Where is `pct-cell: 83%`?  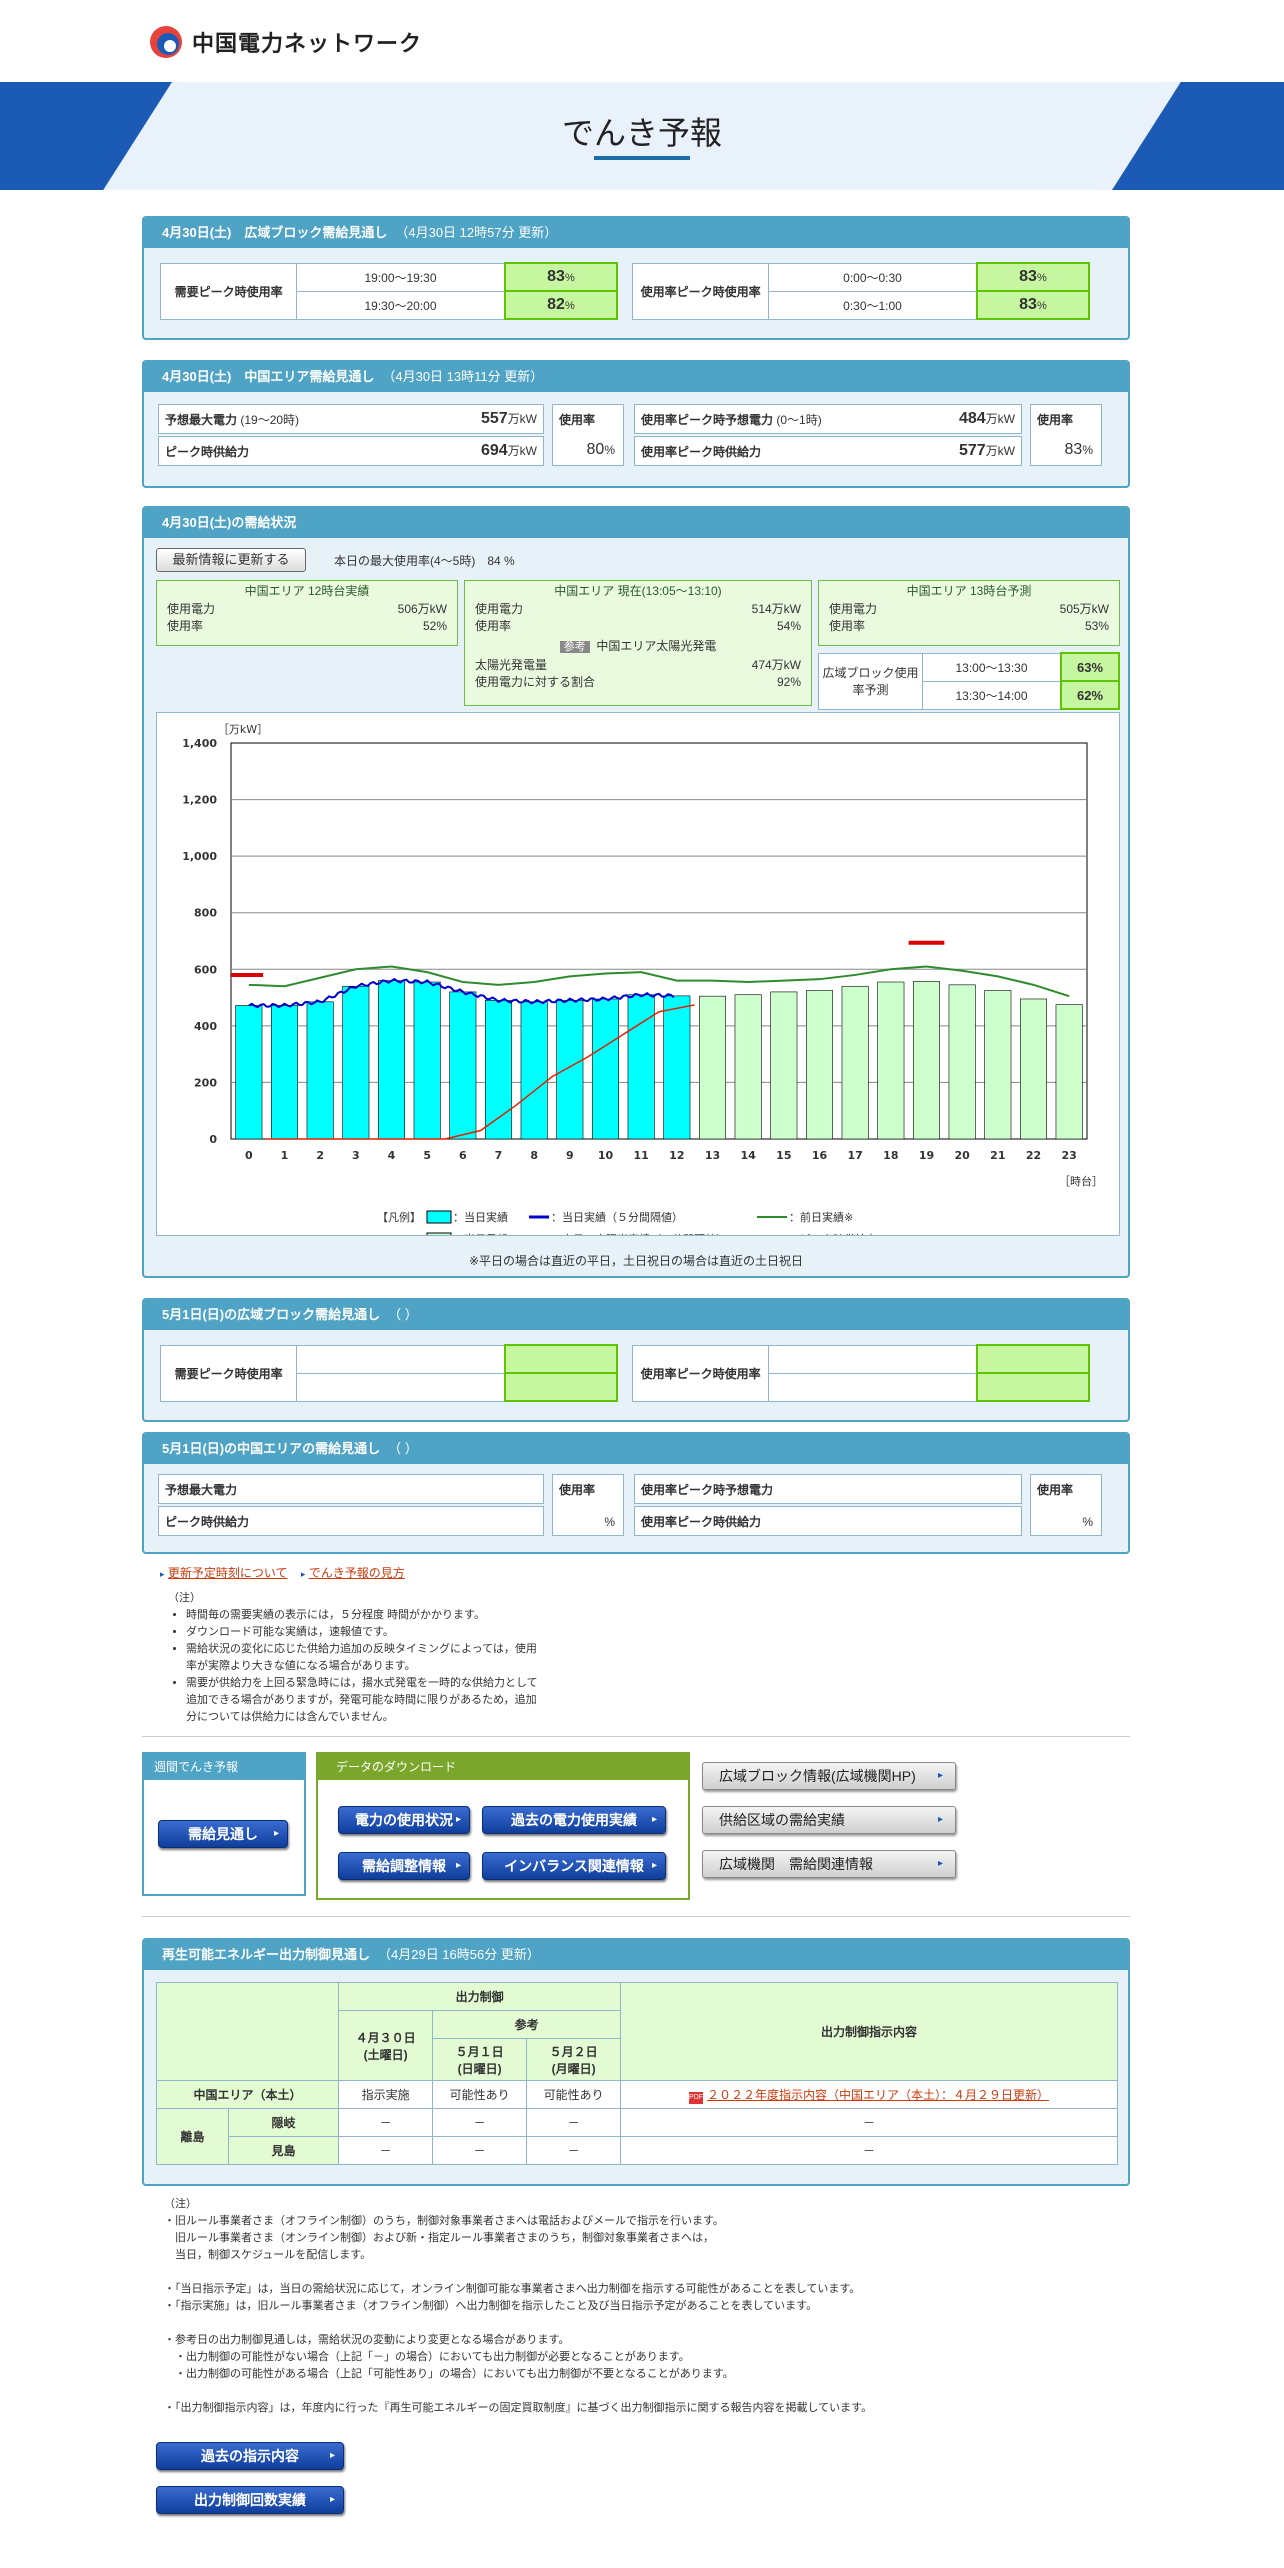 pct-cell: 83% is located at coordinates (561, 277).